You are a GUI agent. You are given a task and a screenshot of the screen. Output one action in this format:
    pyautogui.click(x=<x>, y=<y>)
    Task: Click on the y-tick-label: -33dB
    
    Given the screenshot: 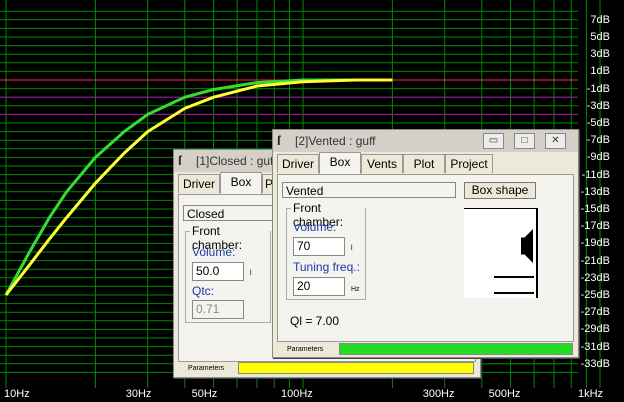 What is the action you would take?
    pyautogui.click(x=595, y=363)
    